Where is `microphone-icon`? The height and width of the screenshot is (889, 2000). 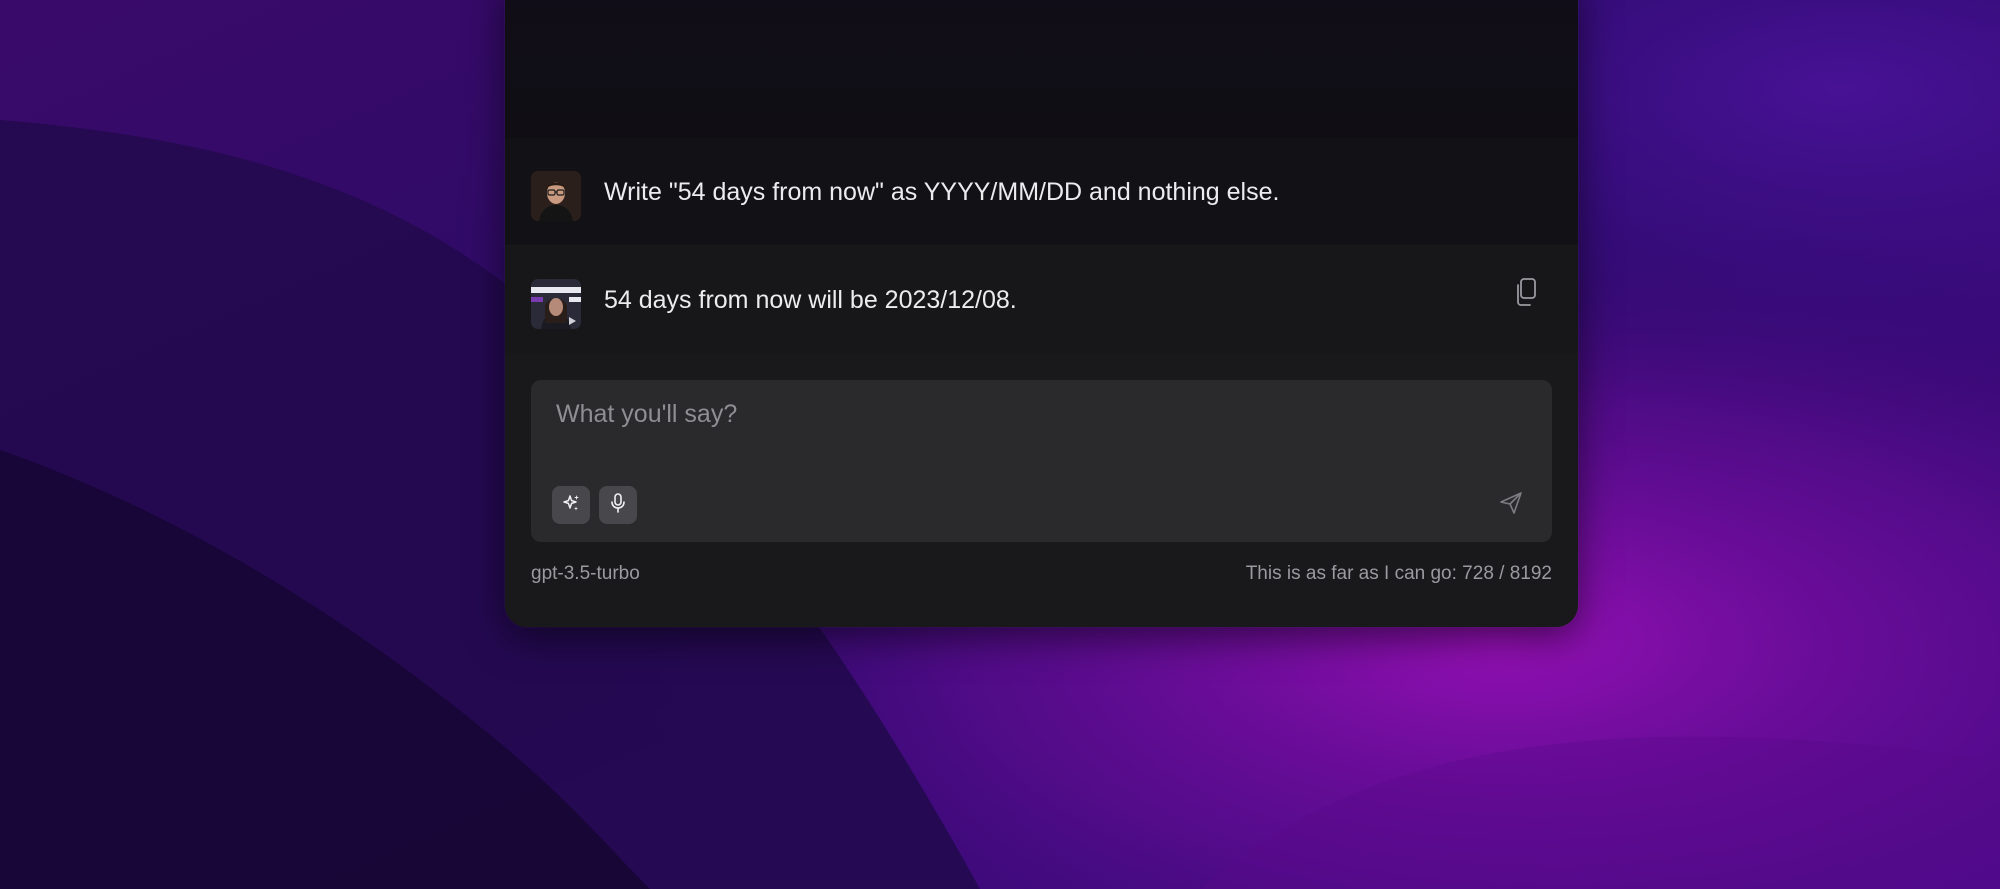 microphone-icon is located at coordinates (618, 505).